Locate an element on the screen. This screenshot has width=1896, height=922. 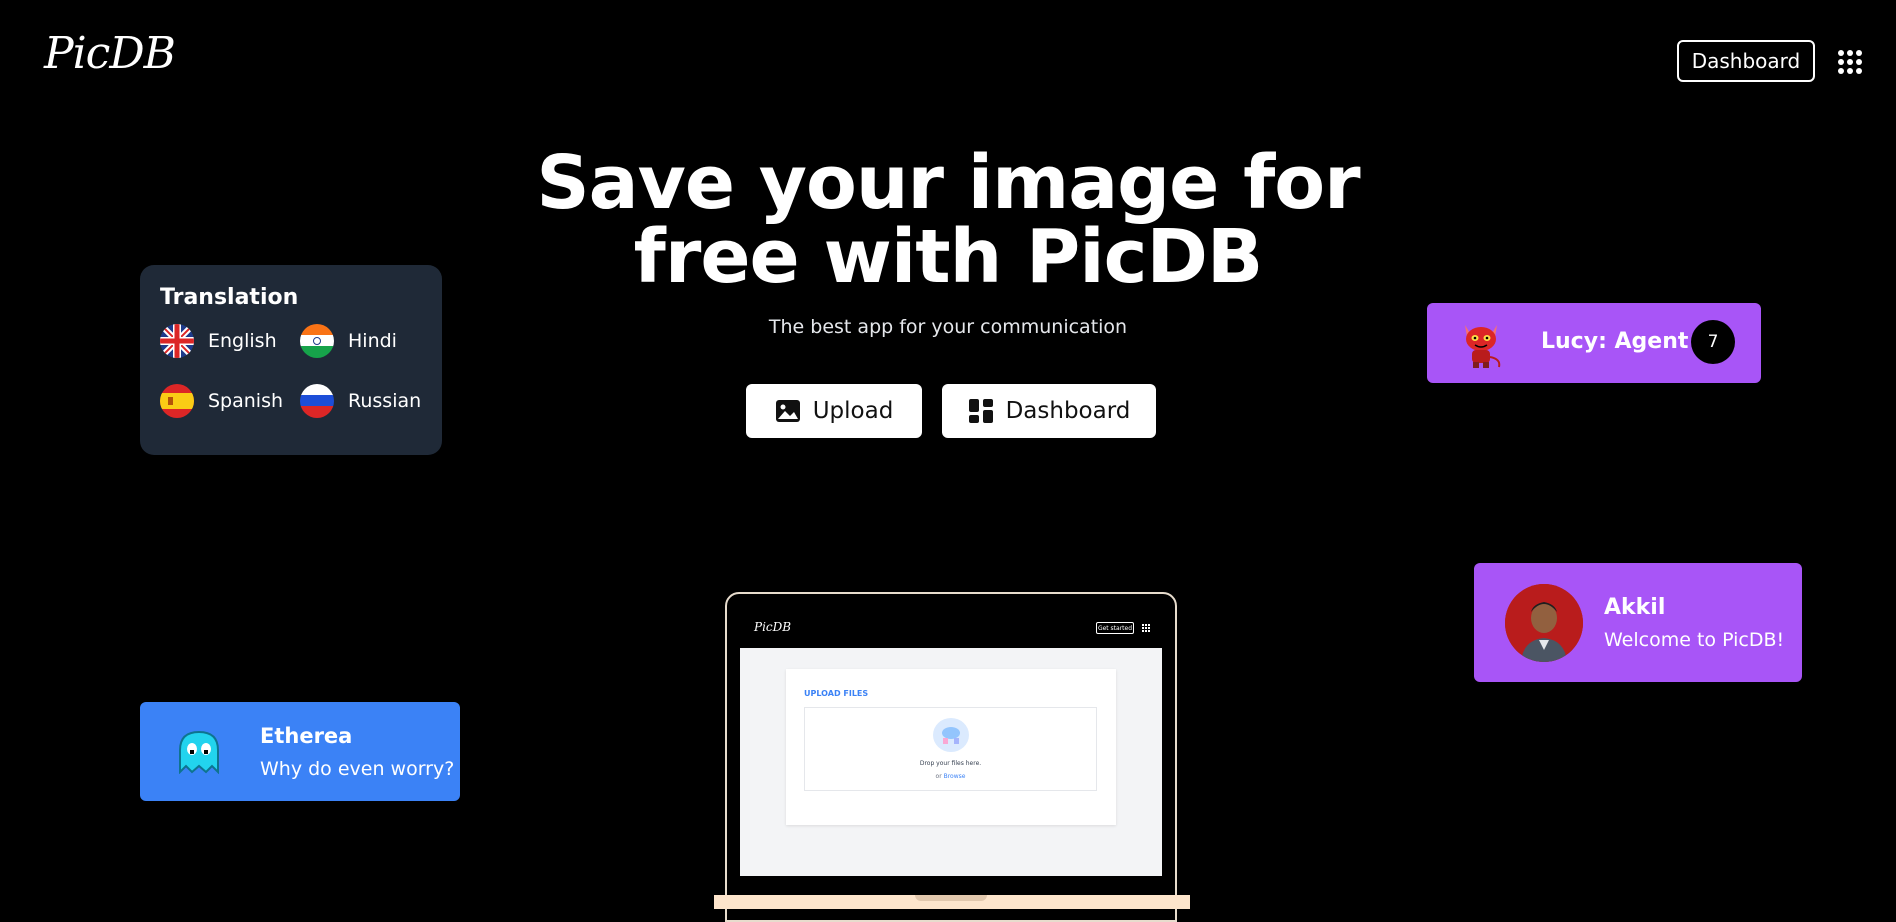
language-spanish: Spanish is located at coordinates (230, 401).